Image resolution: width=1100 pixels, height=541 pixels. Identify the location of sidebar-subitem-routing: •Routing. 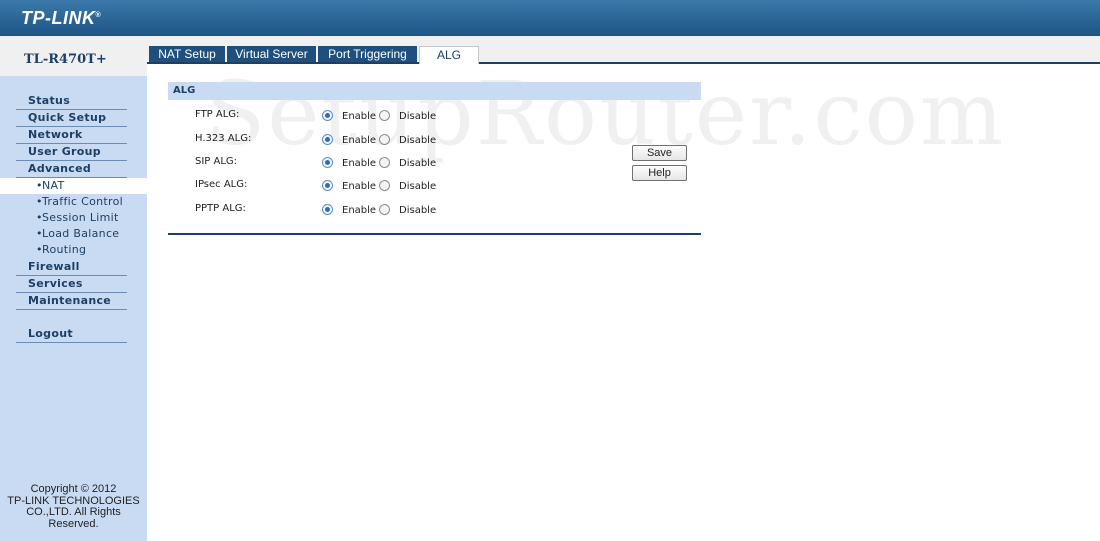
(73, 250).